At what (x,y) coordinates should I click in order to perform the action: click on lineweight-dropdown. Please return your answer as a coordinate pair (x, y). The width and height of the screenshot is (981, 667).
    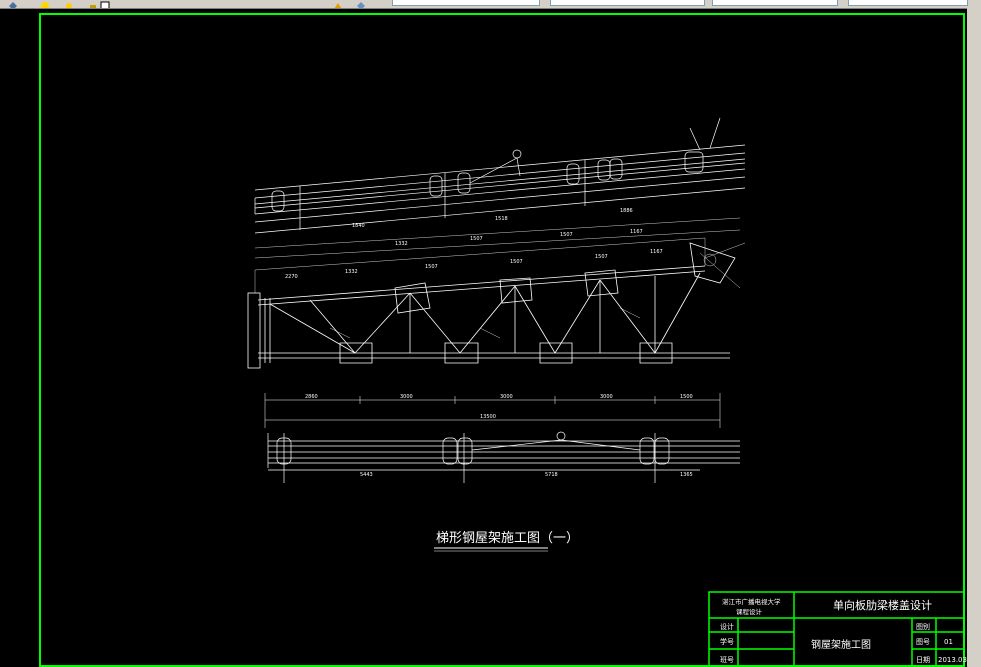
    Looking at the image, I should click on (775, 3).